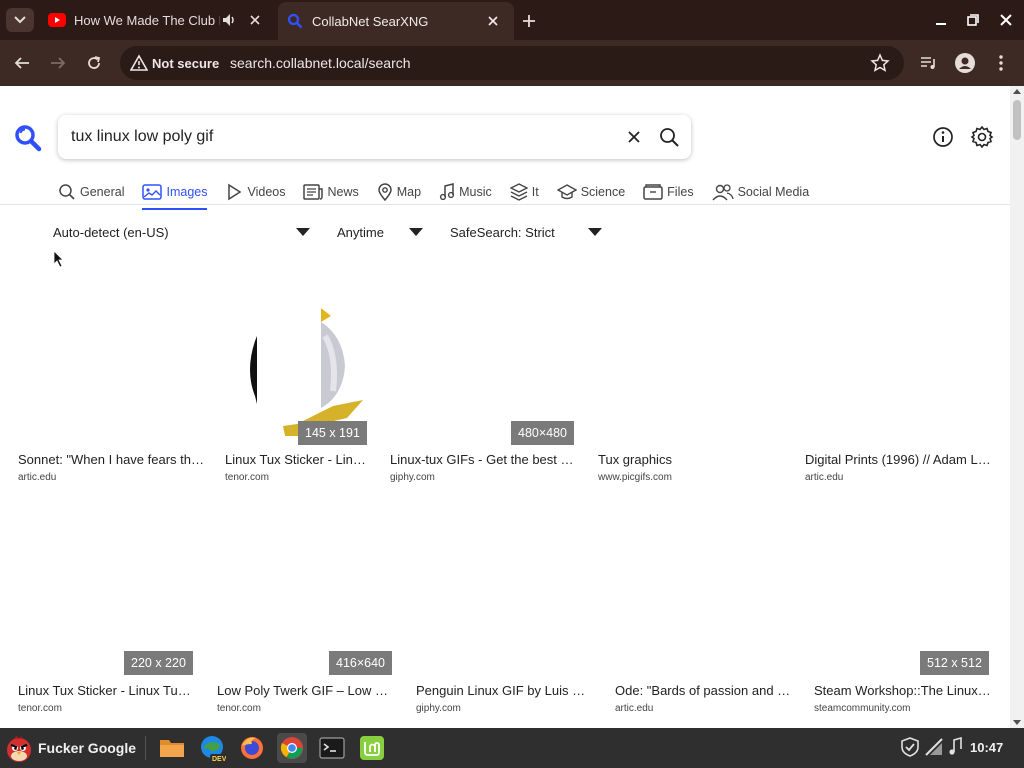 Image resolution: width=1024 pixels, height=768 pixels. What do you see at coordinates (145, 748) in the screenshot?
I see `taskbar-separator` at bounding box center [145, 748].